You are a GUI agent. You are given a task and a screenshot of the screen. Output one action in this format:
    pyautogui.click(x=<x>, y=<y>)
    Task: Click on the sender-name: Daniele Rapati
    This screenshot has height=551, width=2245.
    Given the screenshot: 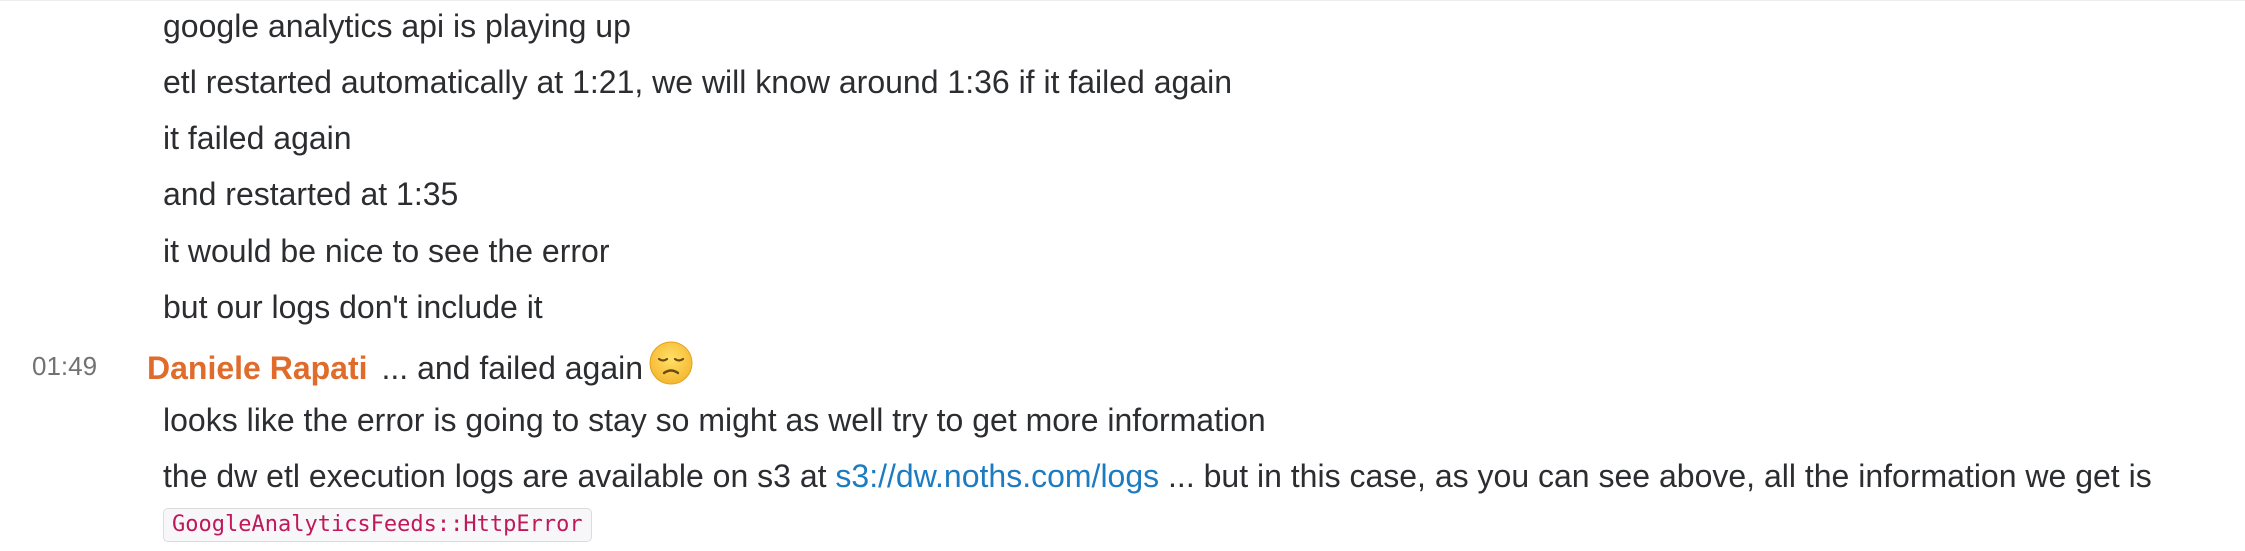 What is the action you would take?
    pyautogui.click(x=257, y=368)
    